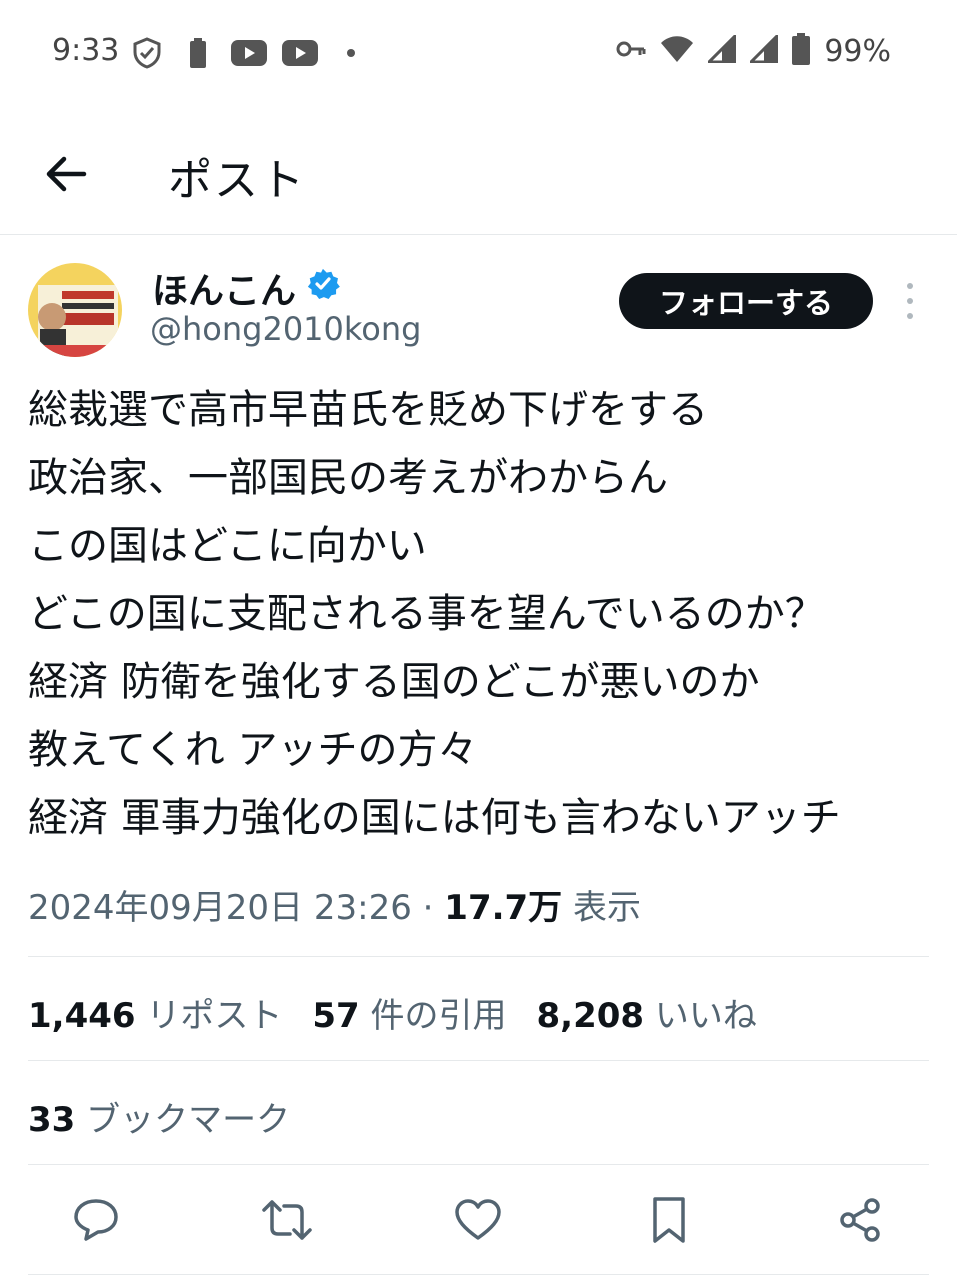 This screenshot has height=1280, width=957. I want to click on battery-icon, so click(801, 51).